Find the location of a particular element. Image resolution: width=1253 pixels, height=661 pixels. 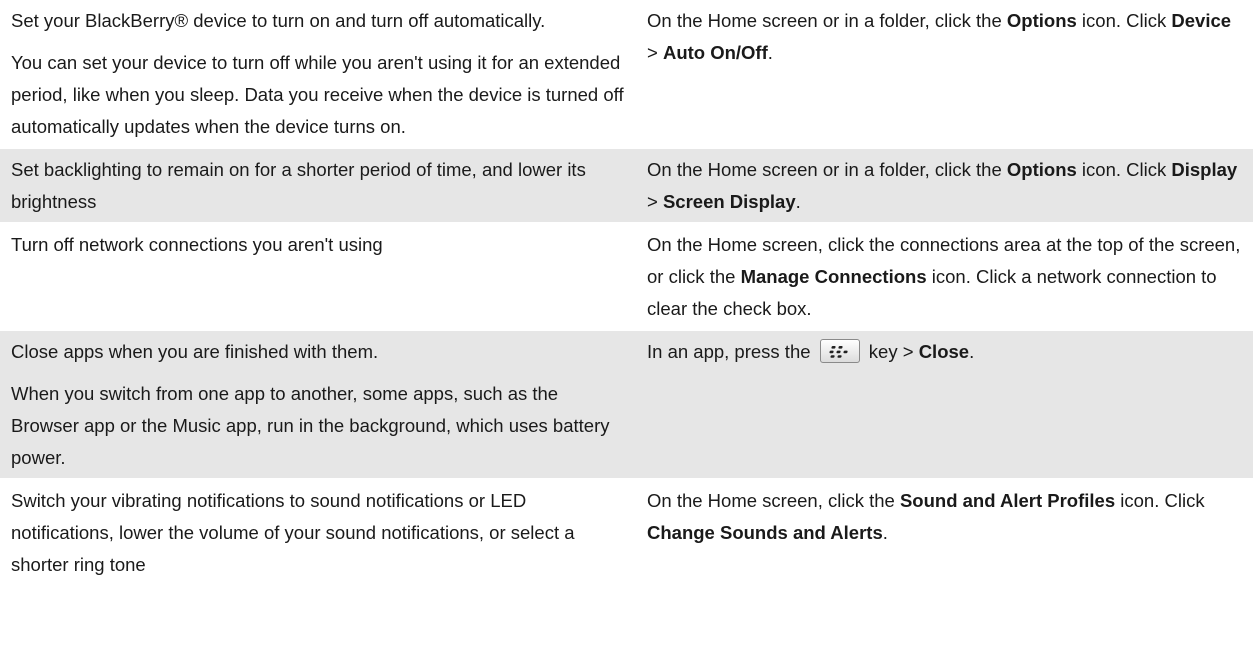

ui-term: Screen Display is located at coordinates (729, 201).